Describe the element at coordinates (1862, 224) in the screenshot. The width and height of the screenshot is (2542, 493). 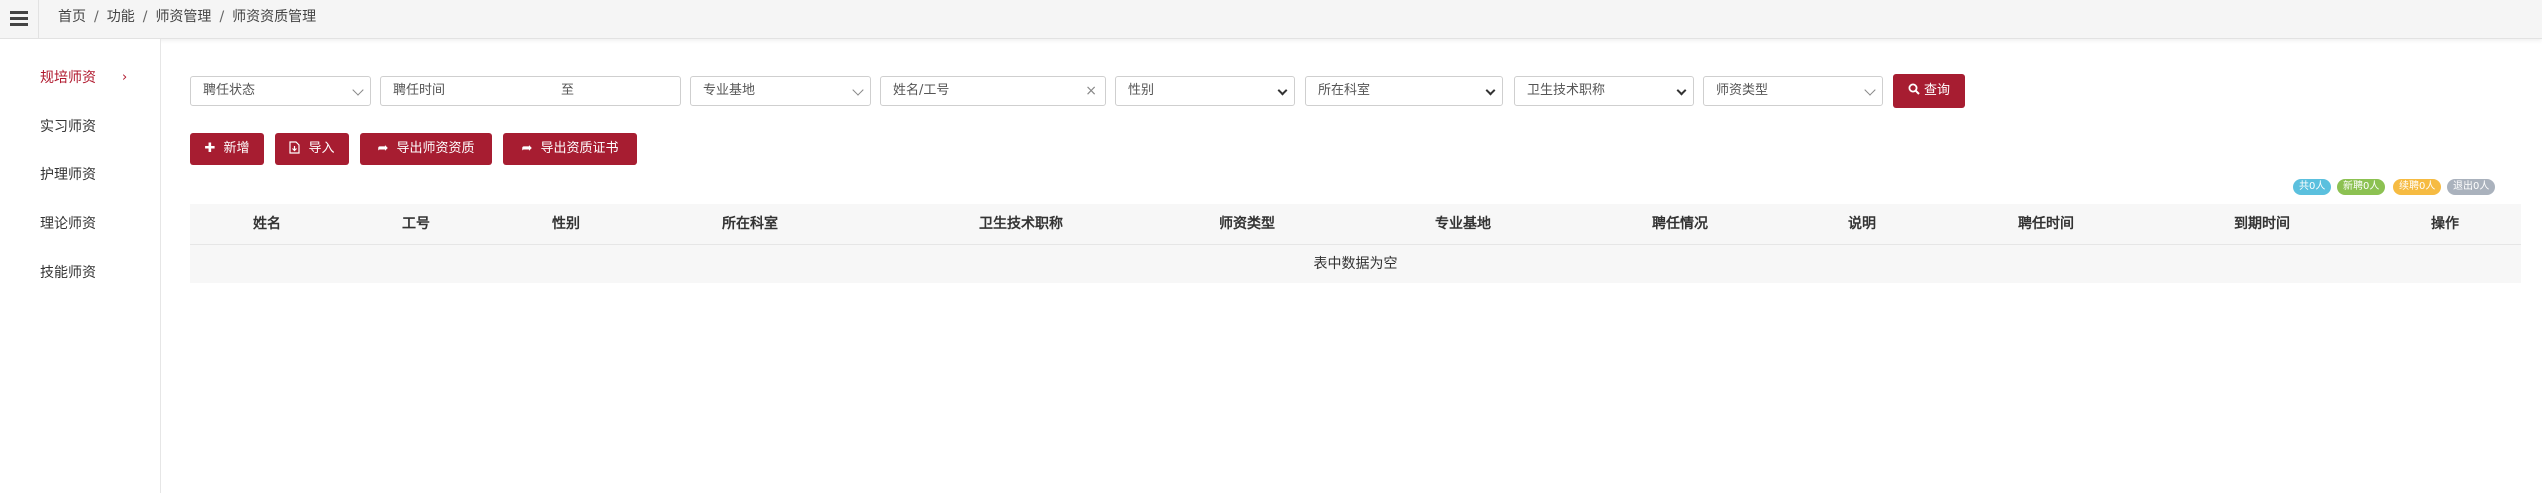
I see `column-header-description: 说明` at that location.